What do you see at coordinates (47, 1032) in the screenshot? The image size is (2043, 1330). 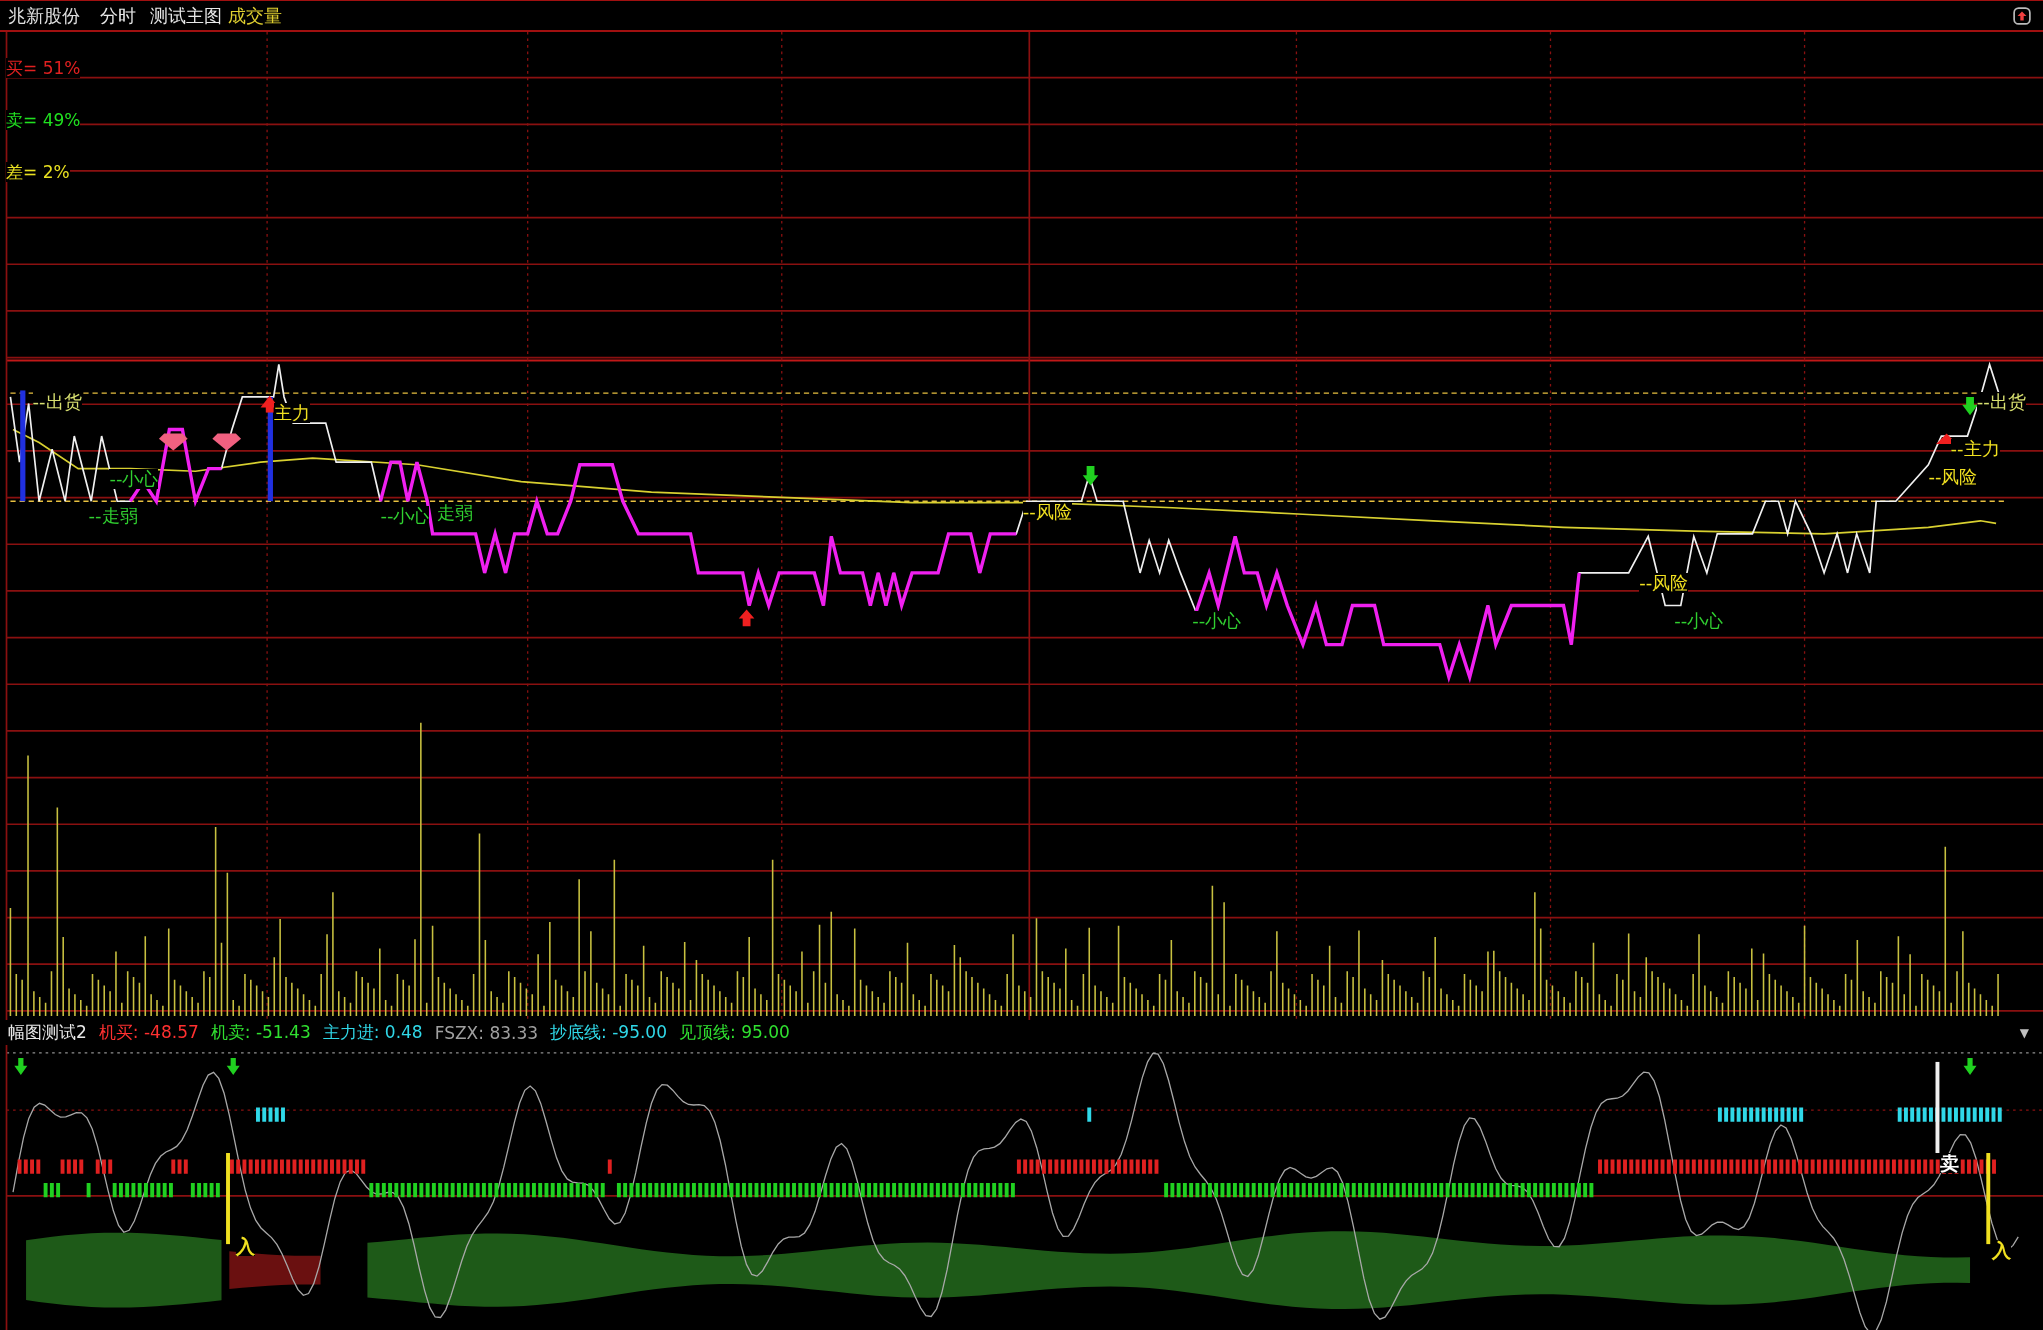 I see `indicator-name: 幅图测试2` at bounding box center [47, 1032].